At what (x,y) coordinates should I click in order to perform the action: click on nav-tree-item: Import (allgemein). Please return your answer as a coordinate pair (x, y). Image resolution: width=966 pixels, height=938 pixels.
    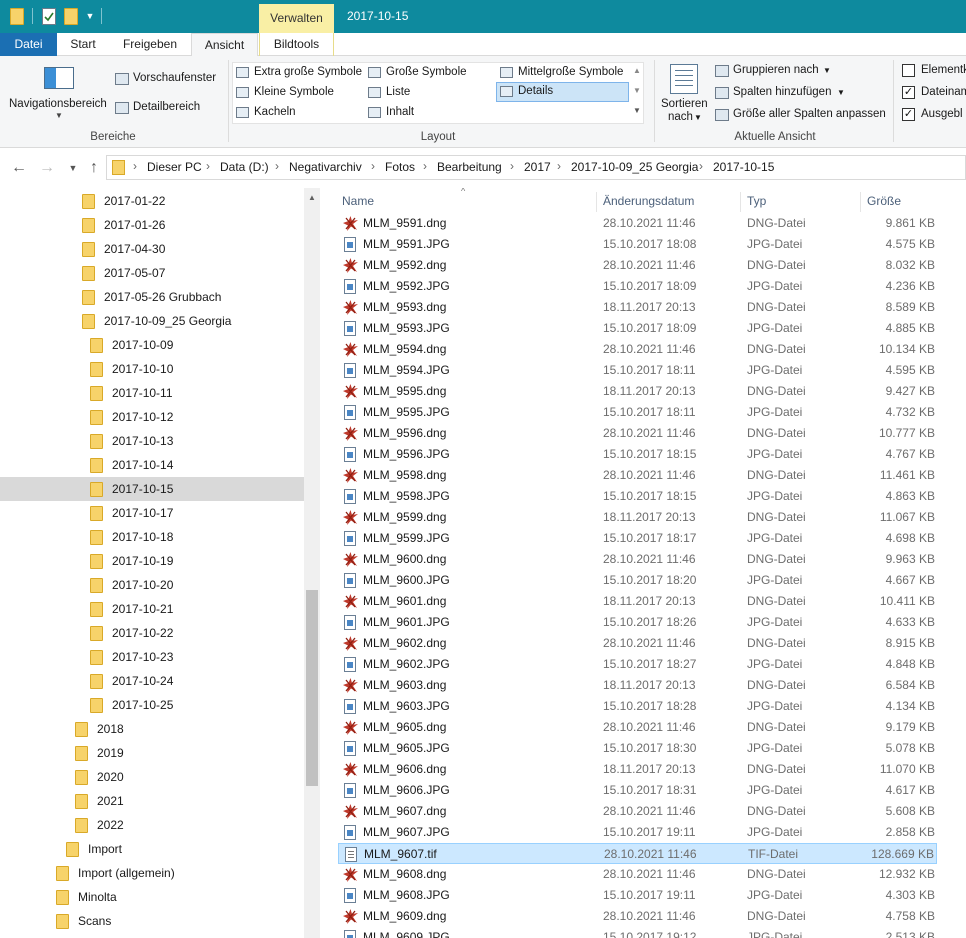
    Looking at the image, I should click on (178, 873).